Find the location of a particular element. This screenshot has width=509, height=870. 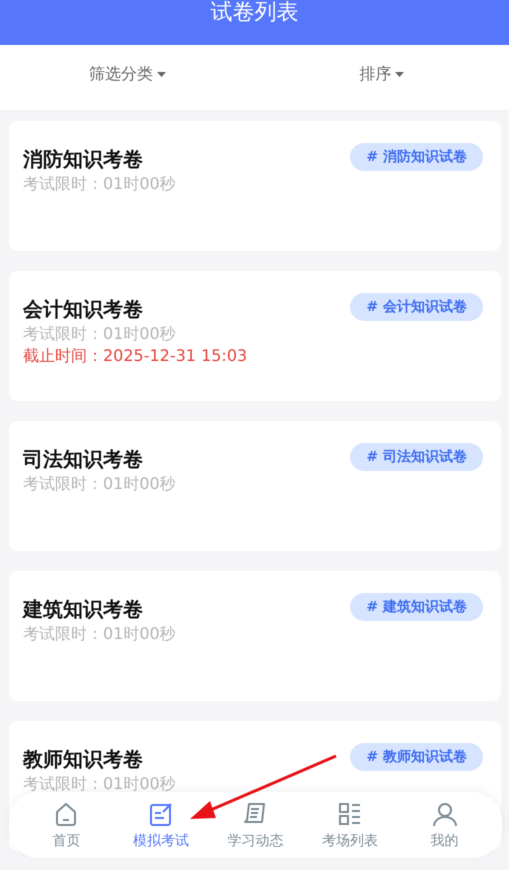

exam-card: 会计知识考卷 # 会计知识试卷 考试限时：01时00秒 截止时间：2025-12-31 15:03 is located at coordinates (255, 336).